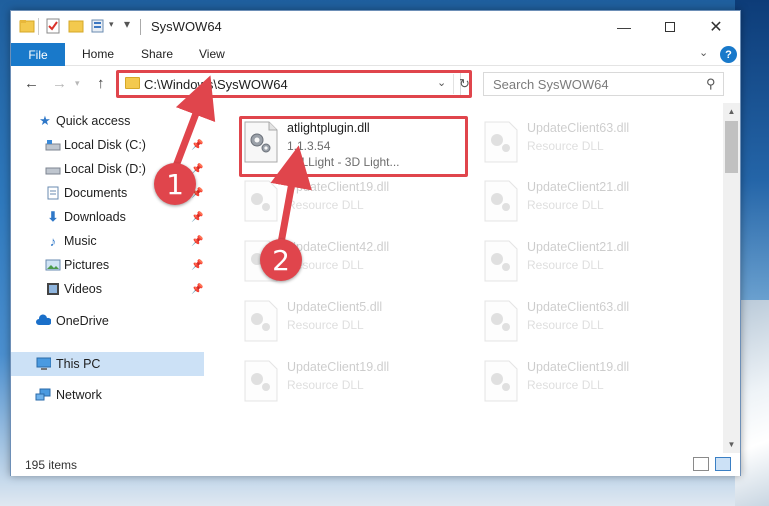 This screenshot has width=769, height=506. I want to click on new-folder-icon, so click(76, 26).